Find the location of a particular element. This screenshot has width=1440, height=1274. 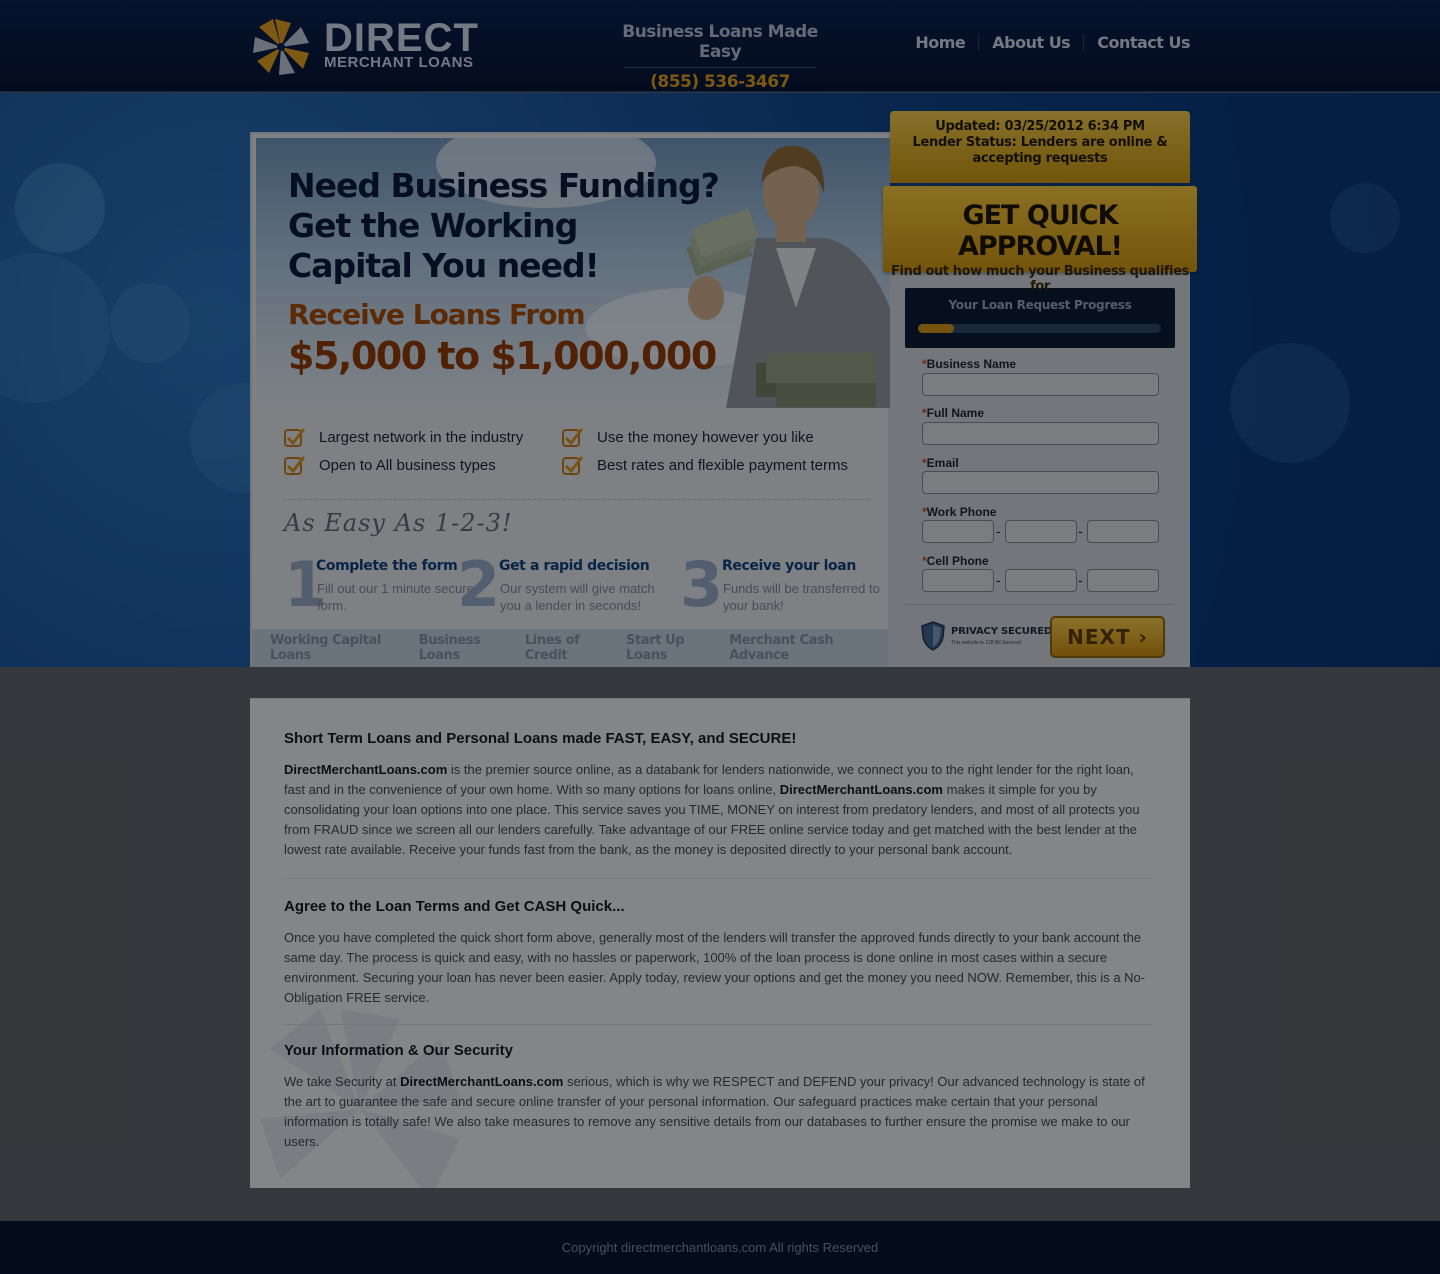

progress-title: Your Loan Request Progress is located at coordinates (1040, 305).